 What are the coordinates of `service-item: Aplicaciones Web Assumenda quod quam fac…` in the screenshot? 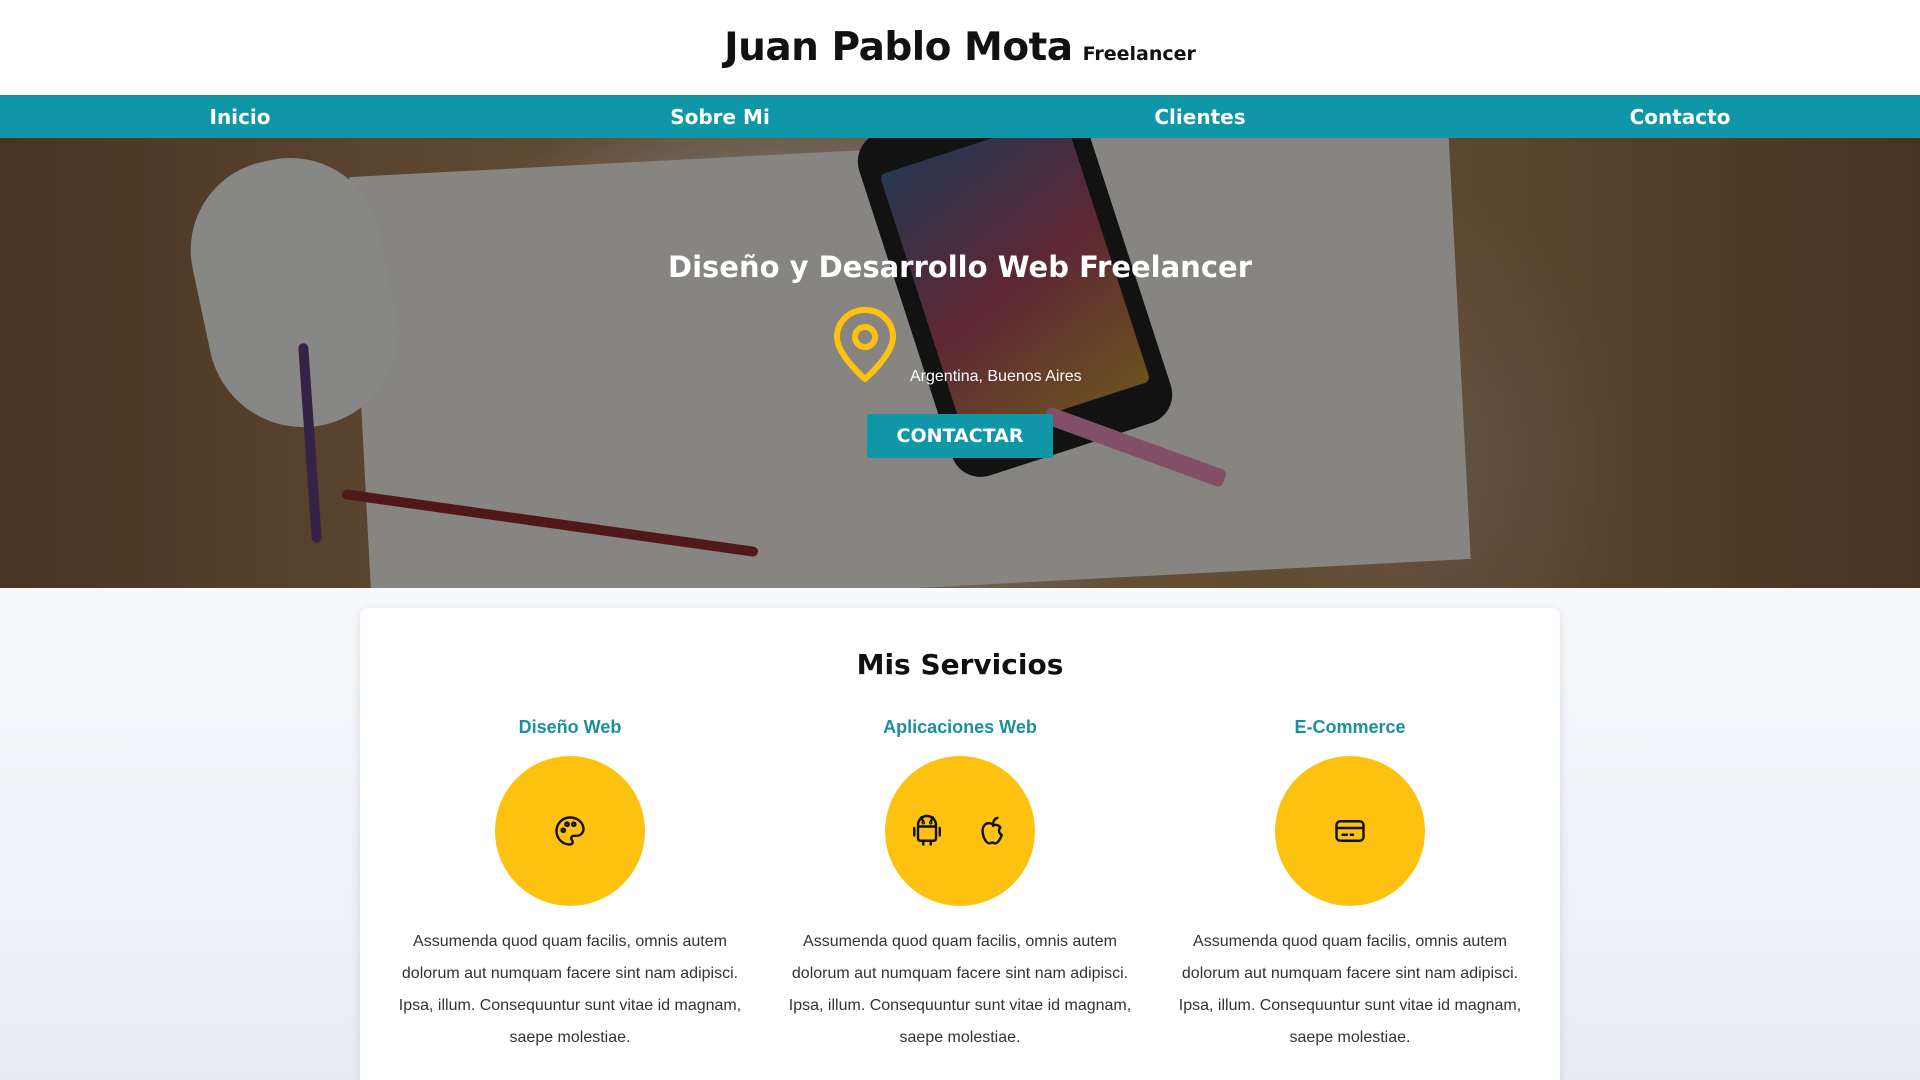 It's located at (960, 885).